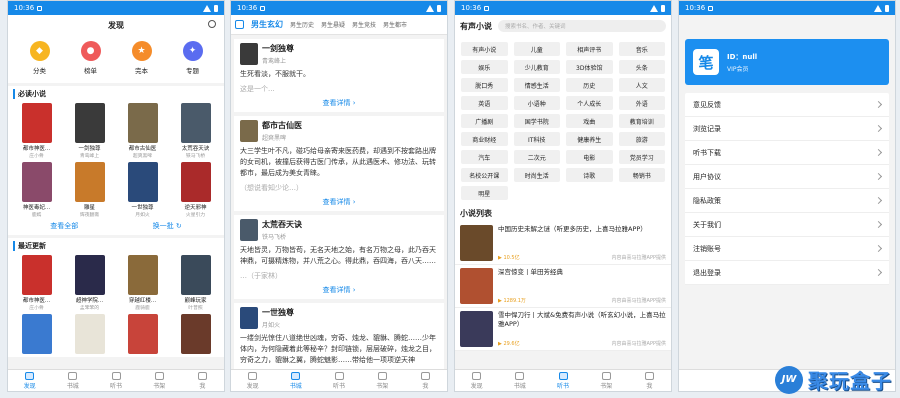 Image resolution: width=900 pixels, height=398 pixels. What do you see at coordinates (64, 226) in the screenshot?
I see `view-all-link: 查看全部` at bounding box center [64, 226].